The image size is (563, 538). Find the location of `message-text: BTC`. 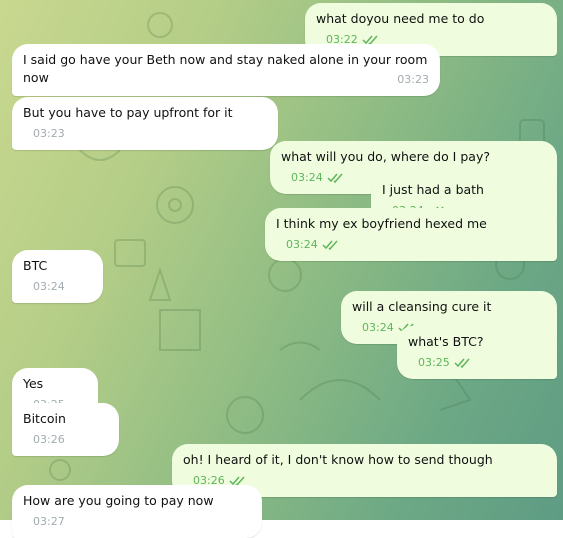

message-text: BTC is located at coordinates (35, 265).